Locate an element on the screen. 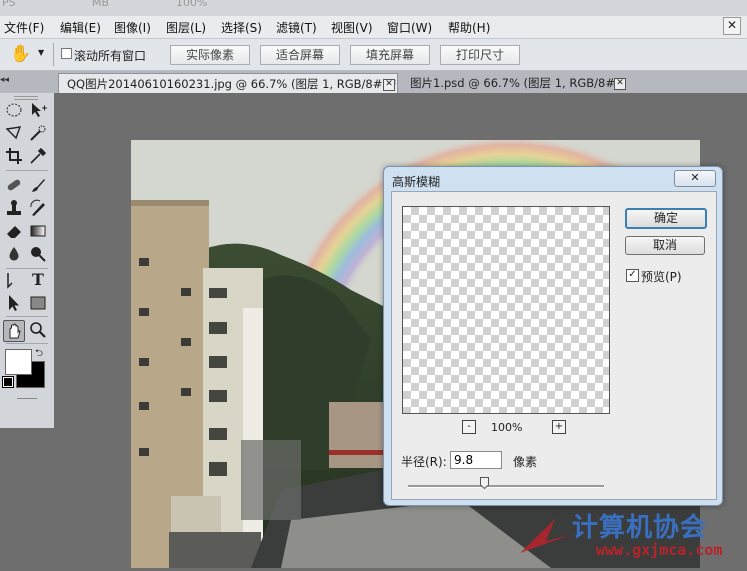 The height and width of the screenshot is (571, 747). menu-help: 帮助(H) is located at coordinates (469, 27).